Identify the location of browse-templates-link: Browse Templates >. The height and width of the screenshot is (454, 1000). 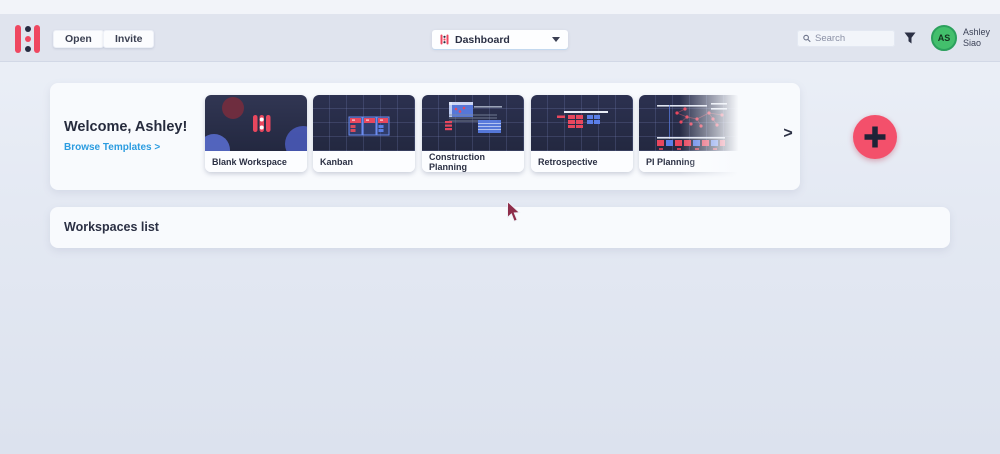
(112, 147).